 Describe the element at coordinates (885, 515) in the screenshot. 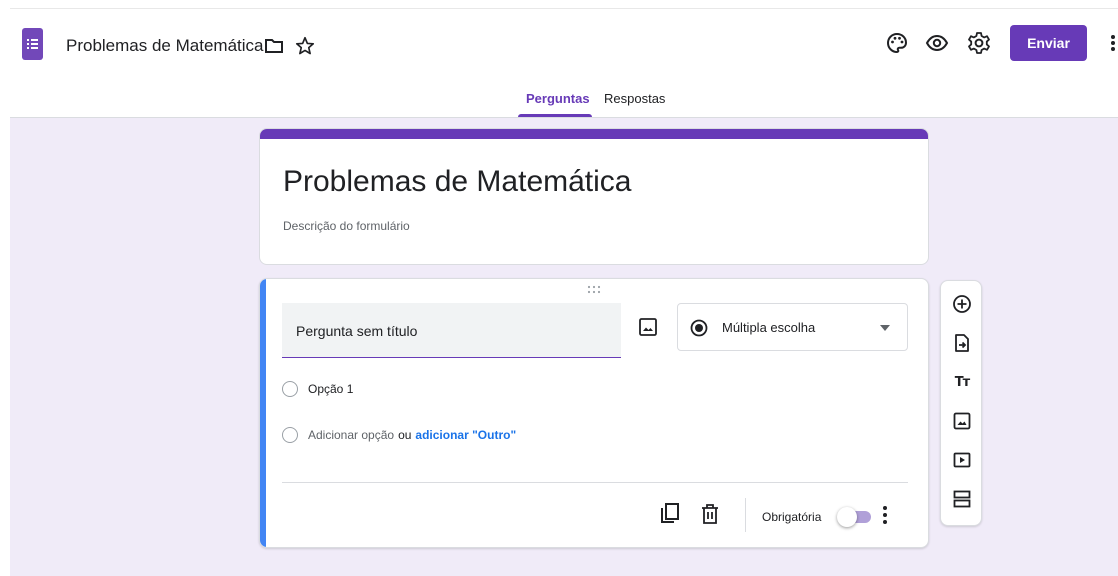

I see `question-more-icon` at that location.